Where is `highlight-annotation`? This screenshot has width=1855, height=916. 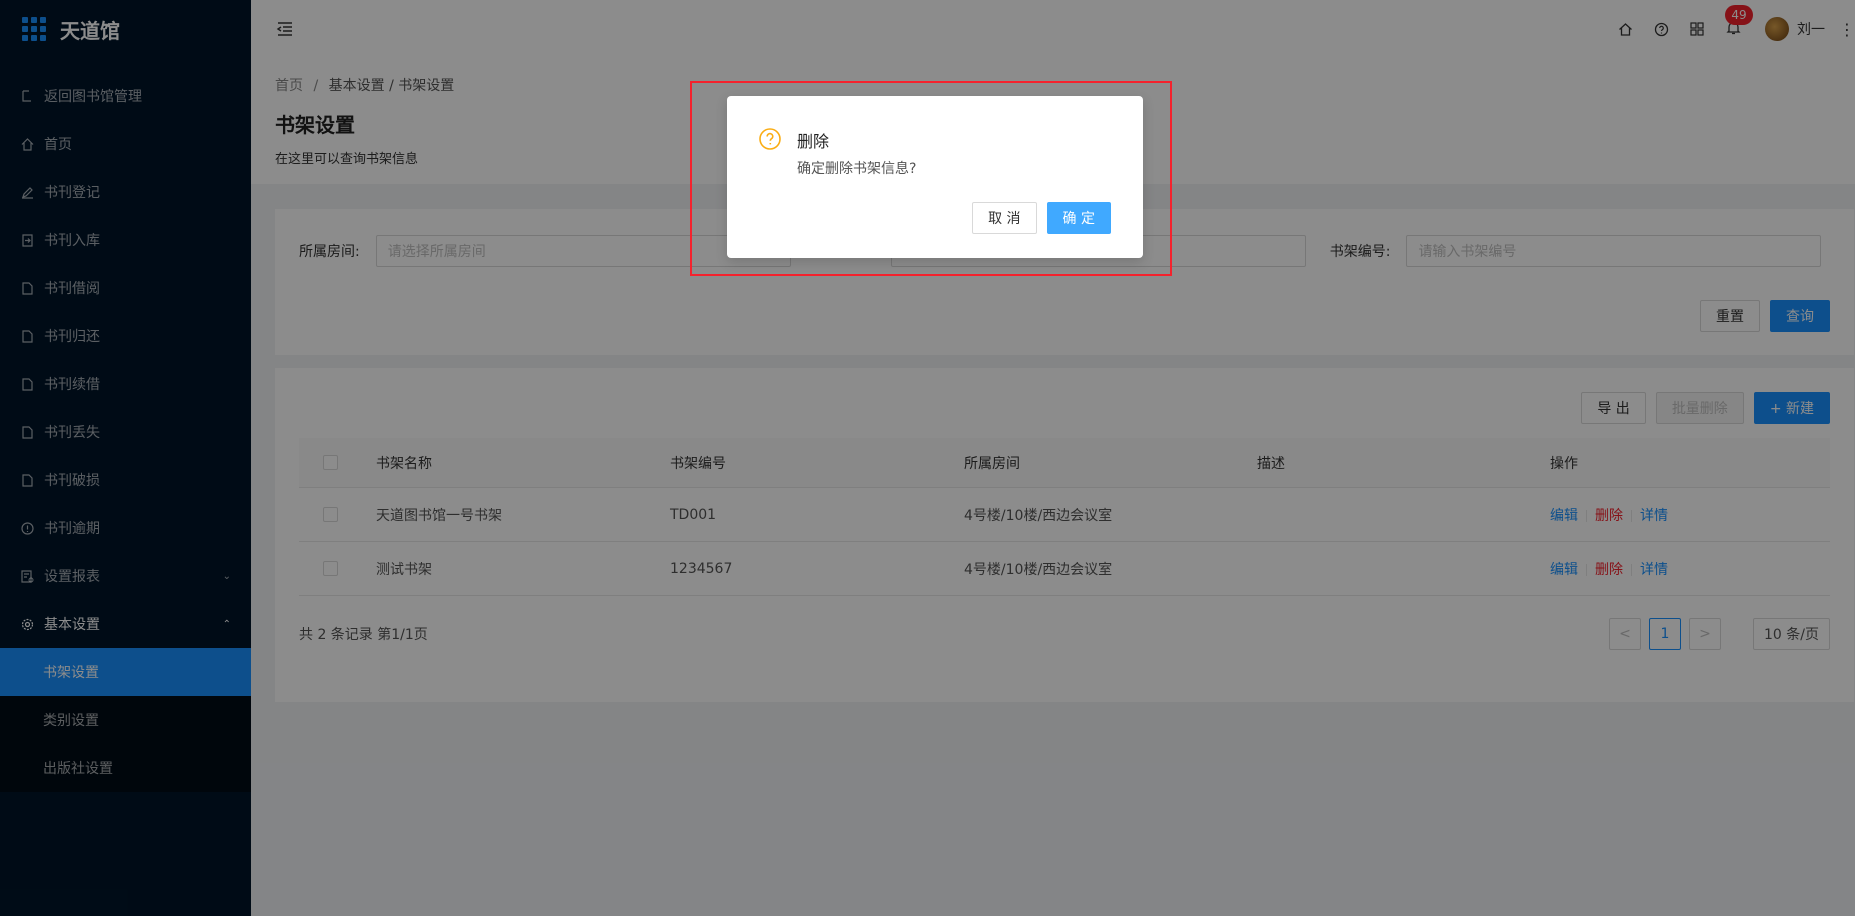 highlight-annotation is located at coordinates (931, 178).